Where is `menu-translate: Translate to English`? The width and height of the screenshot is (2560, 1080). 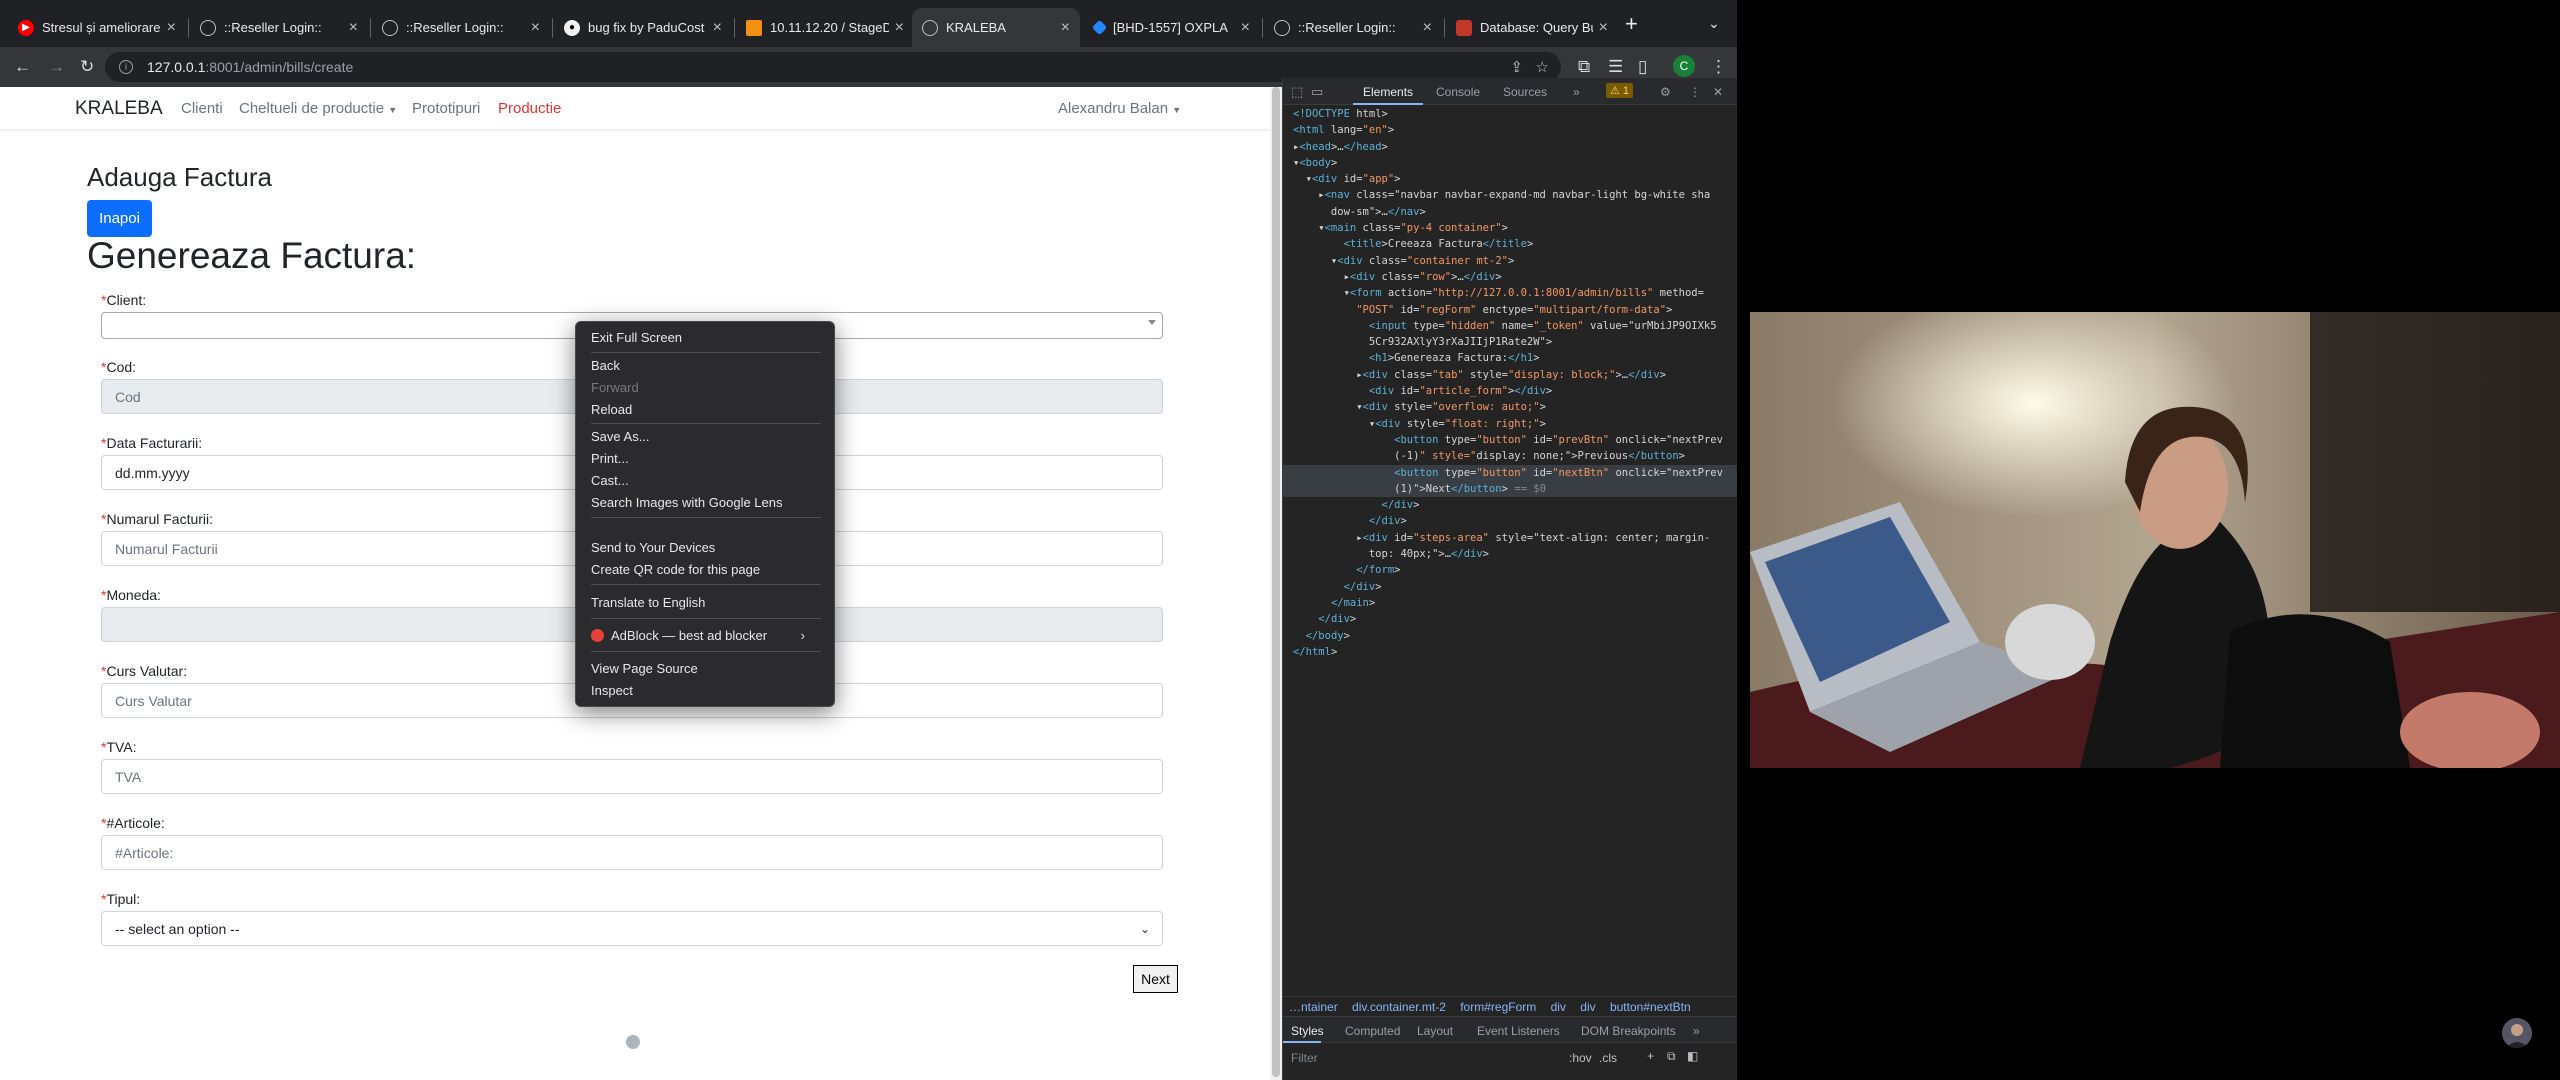
menu-translate: Translate to English is located at coordinates (648, 602).